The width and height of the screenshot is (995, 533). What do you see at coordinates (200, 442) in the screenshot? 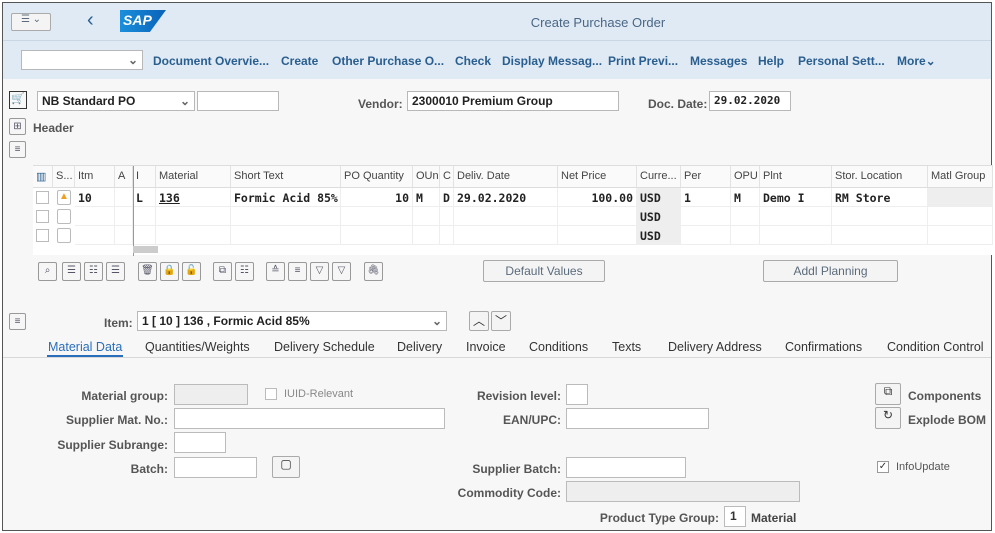
I see `subrange-field` at bounding box center [200, 442].